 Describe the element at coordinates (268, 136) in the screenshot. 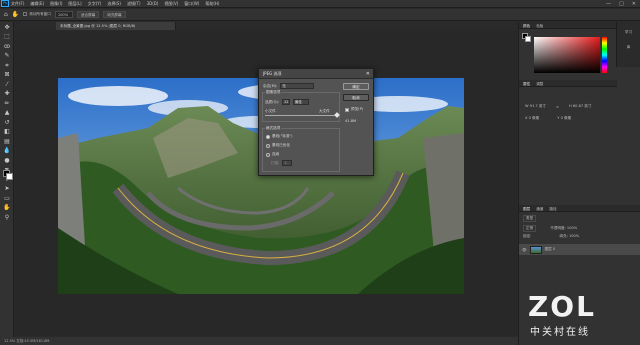

I see `radio-baseline` at that location.